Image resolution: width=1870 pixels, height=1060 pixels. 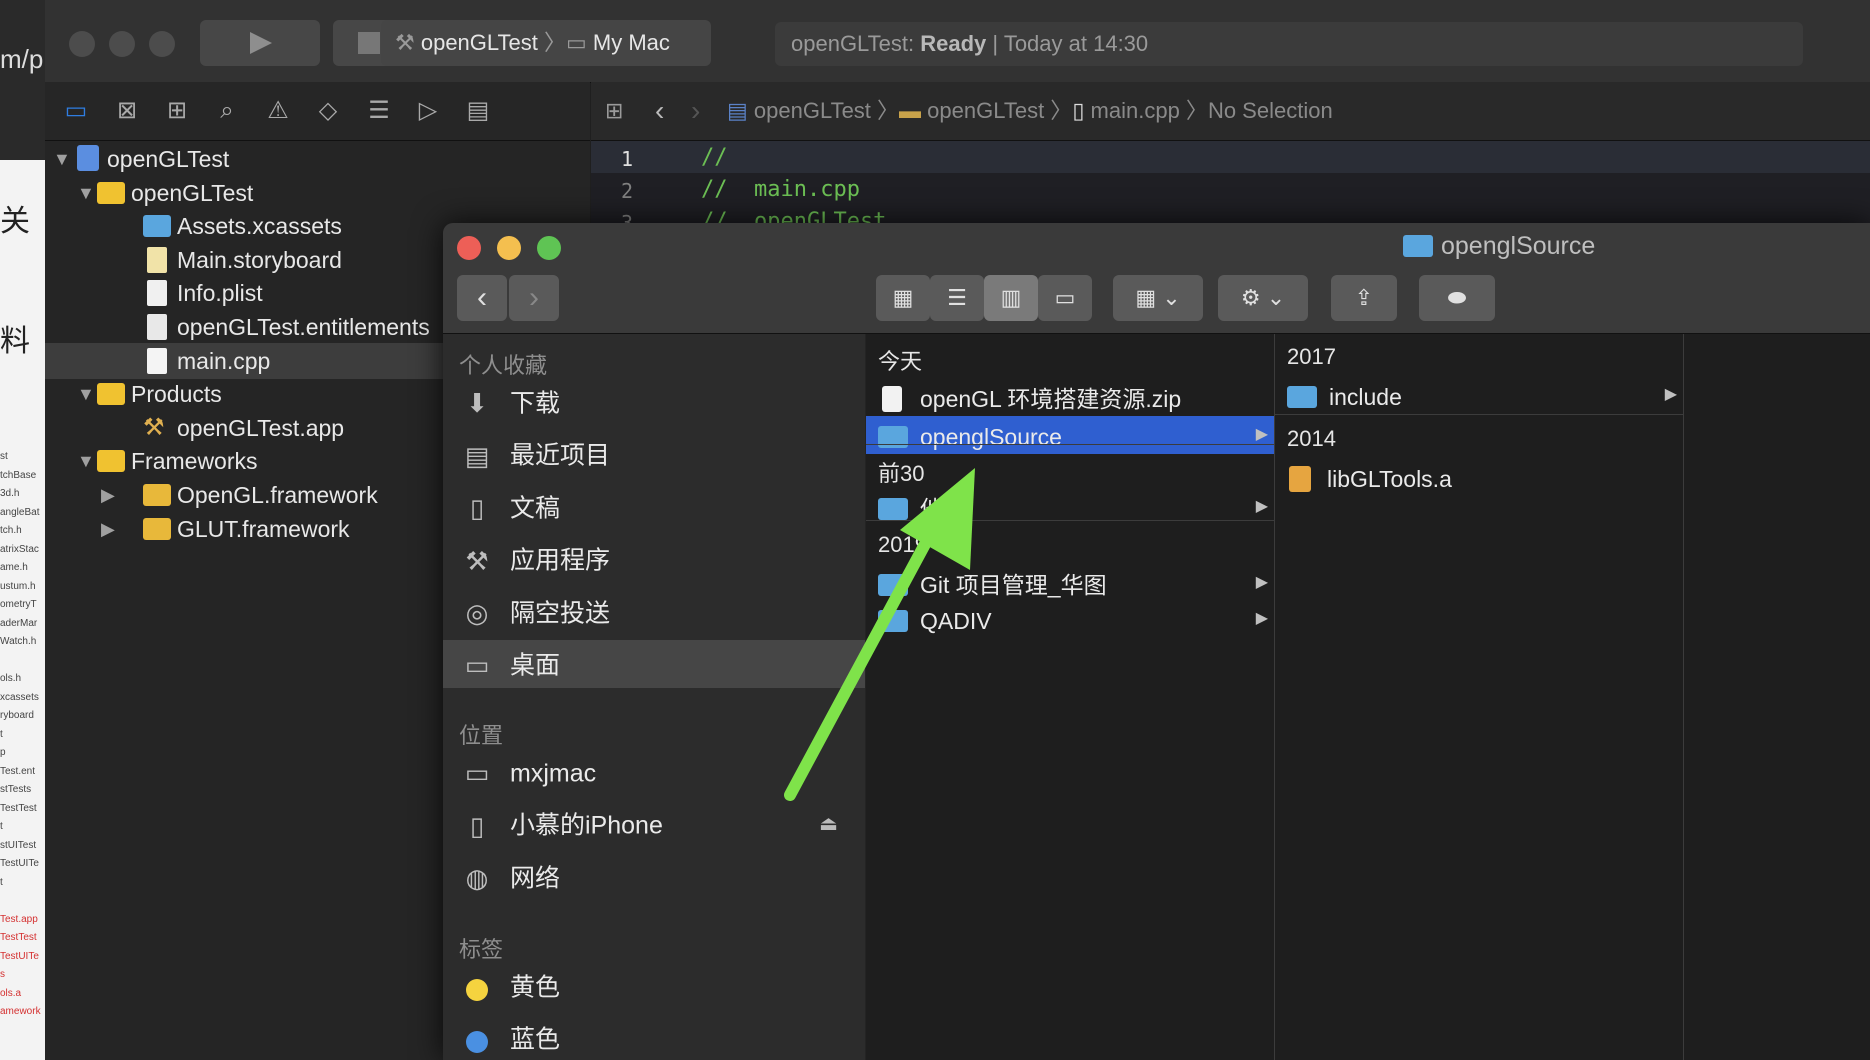 I want to click on breadcrumb-project: openGLTest, so click(x=812, y=110).